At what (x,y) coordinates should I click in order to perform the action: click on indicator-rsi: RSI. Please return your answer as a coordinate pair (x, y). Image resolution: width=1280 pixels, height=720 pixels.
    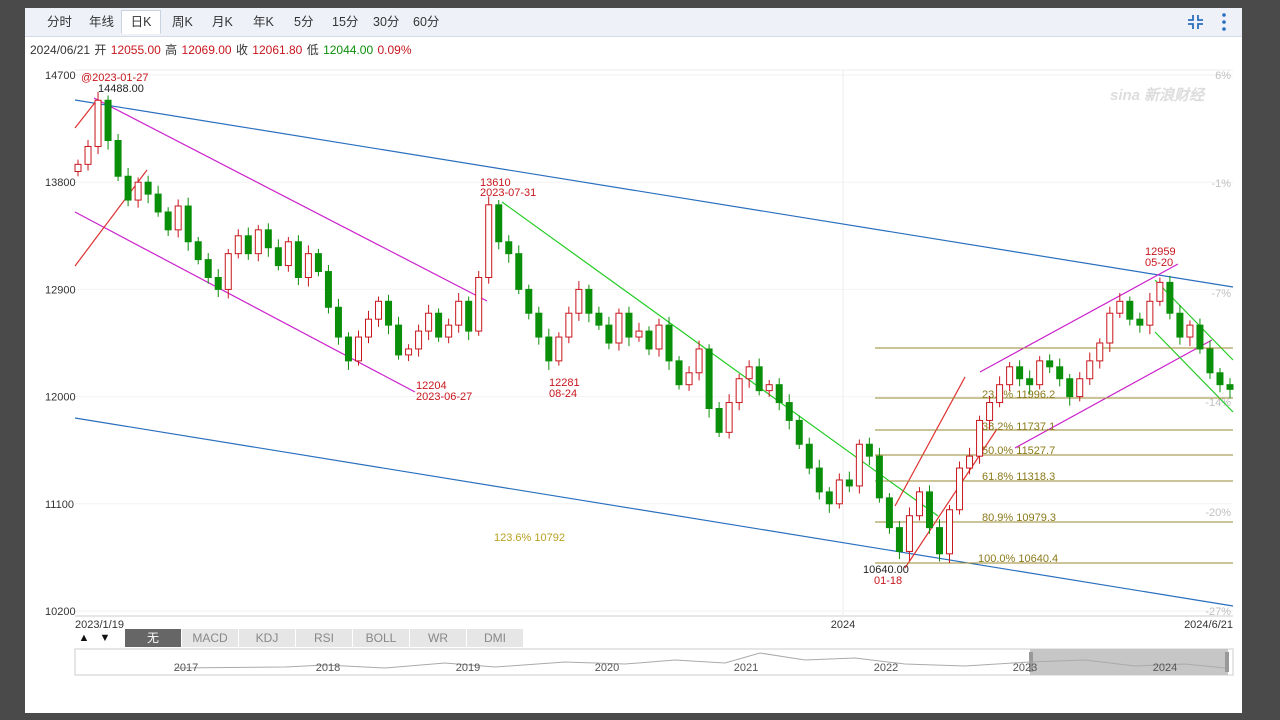
    Looking at the image, I should click on (324, 638).